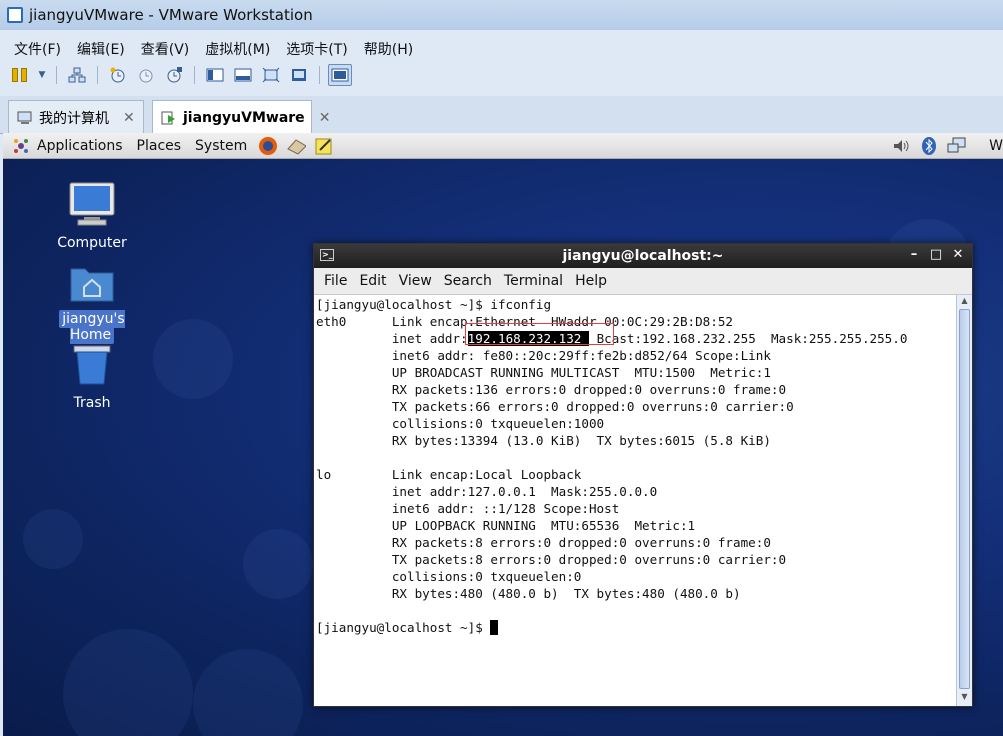  I want to click on menu-vm: 虚拟机(M), so click(237, 49).